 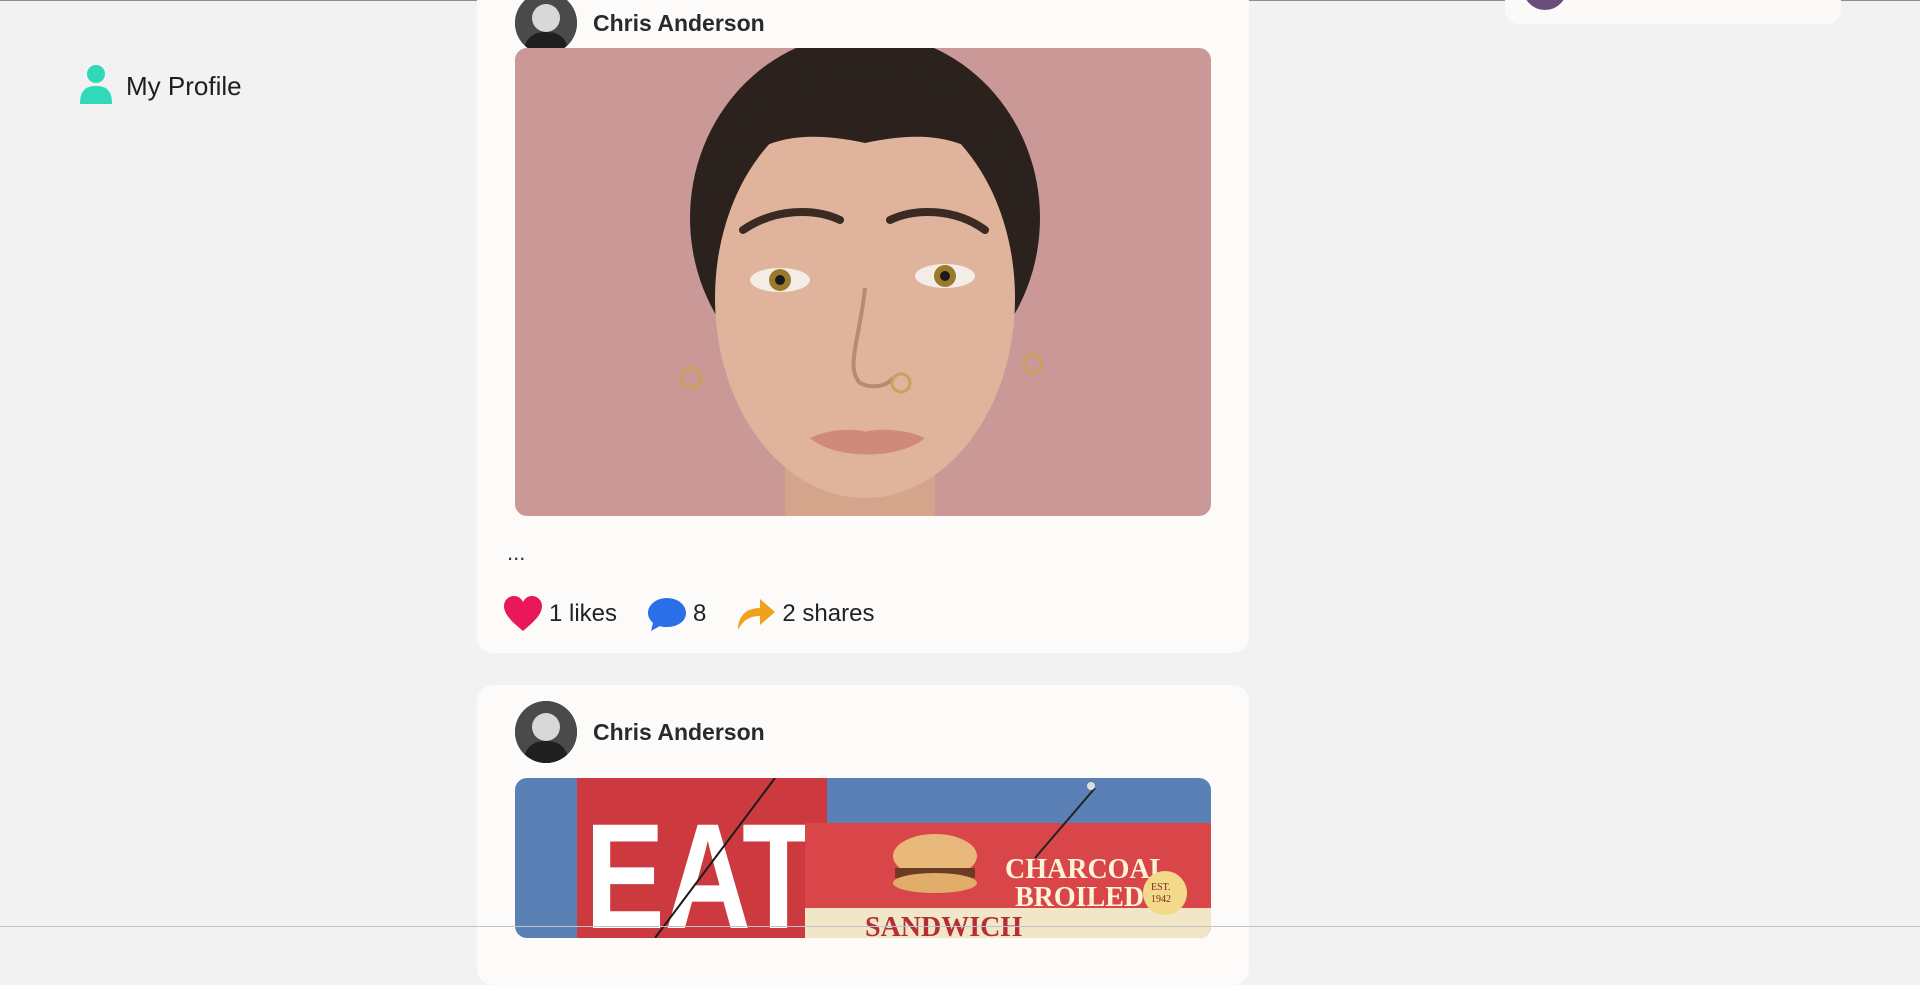 What do you see at coordinates (1079, 897) in the screenshot?
I see `sign-line-2: BROILED` at bounding box center [1079, 897].